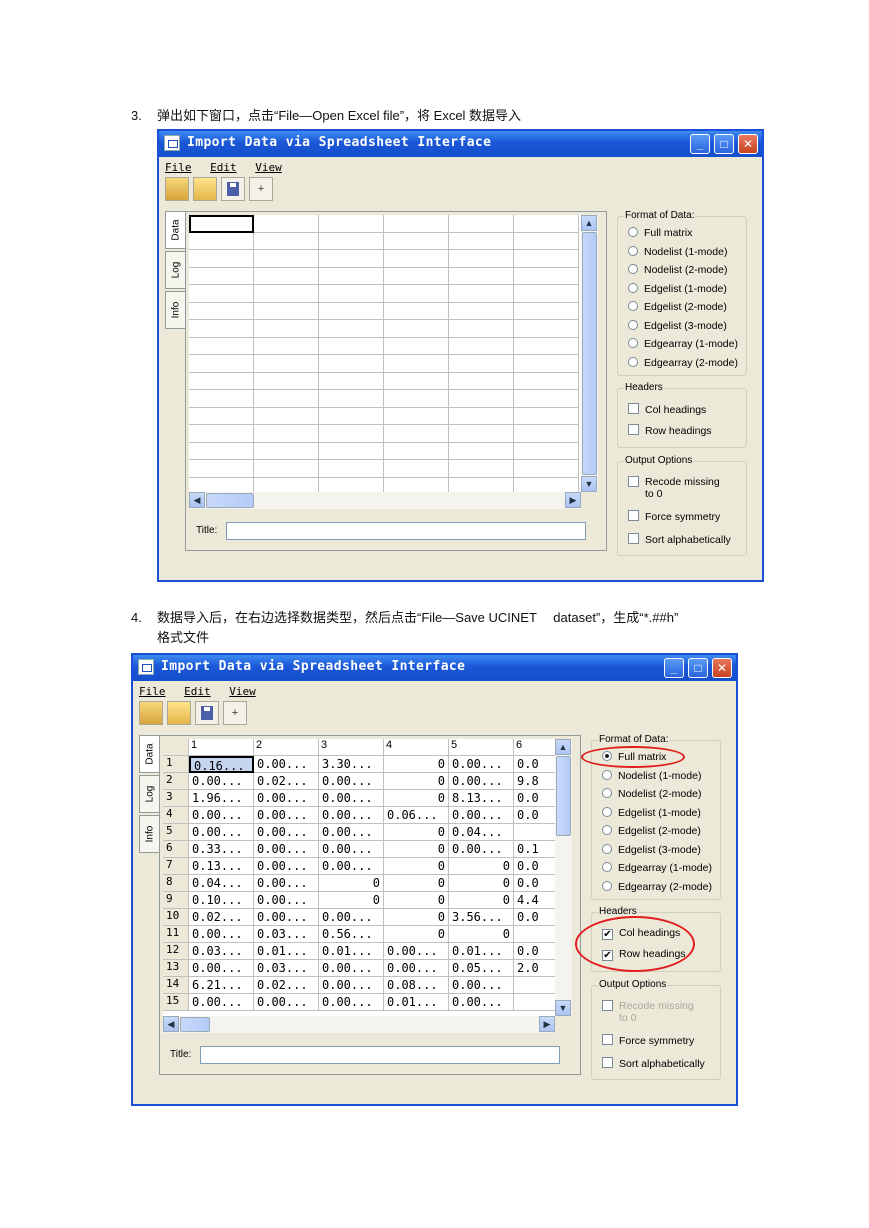 This screenshot has height=1228, width=869. Describe the element at coordinates (534, 900) in the screenshot. I see `grid-cell: 4.4` at that location.